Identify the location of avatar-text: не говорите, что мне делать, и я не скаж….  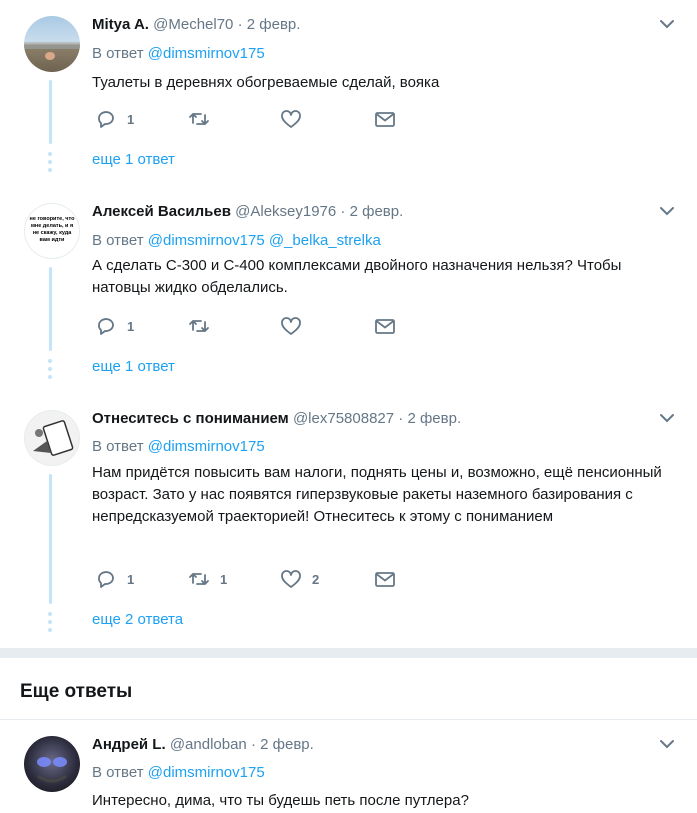
(52, 229).